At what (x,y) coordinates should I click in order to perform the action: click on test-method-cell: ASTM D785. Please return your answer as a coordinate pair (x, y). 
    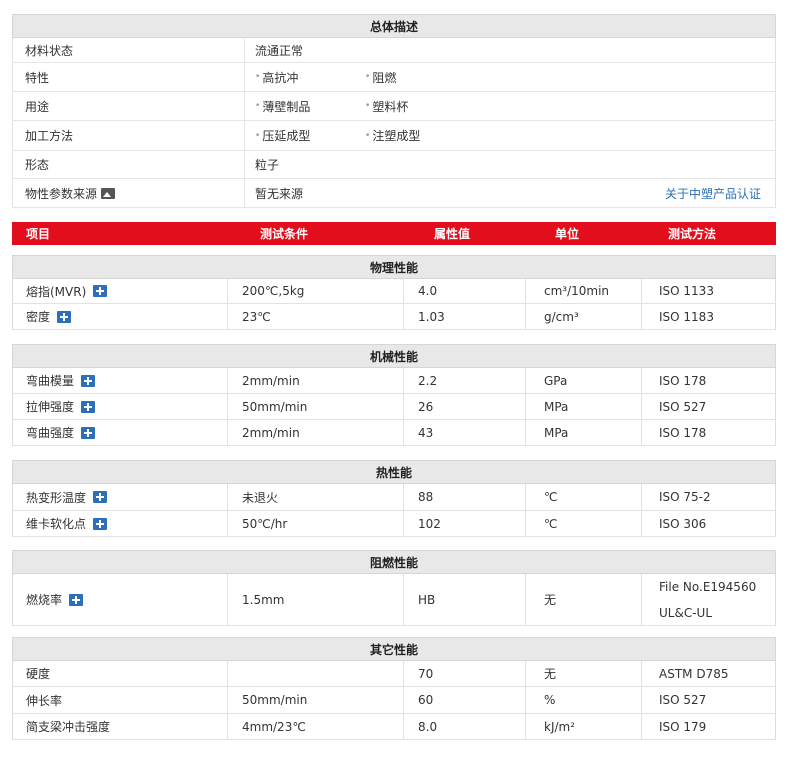
    Looking at the image, I should click on (708, 673).